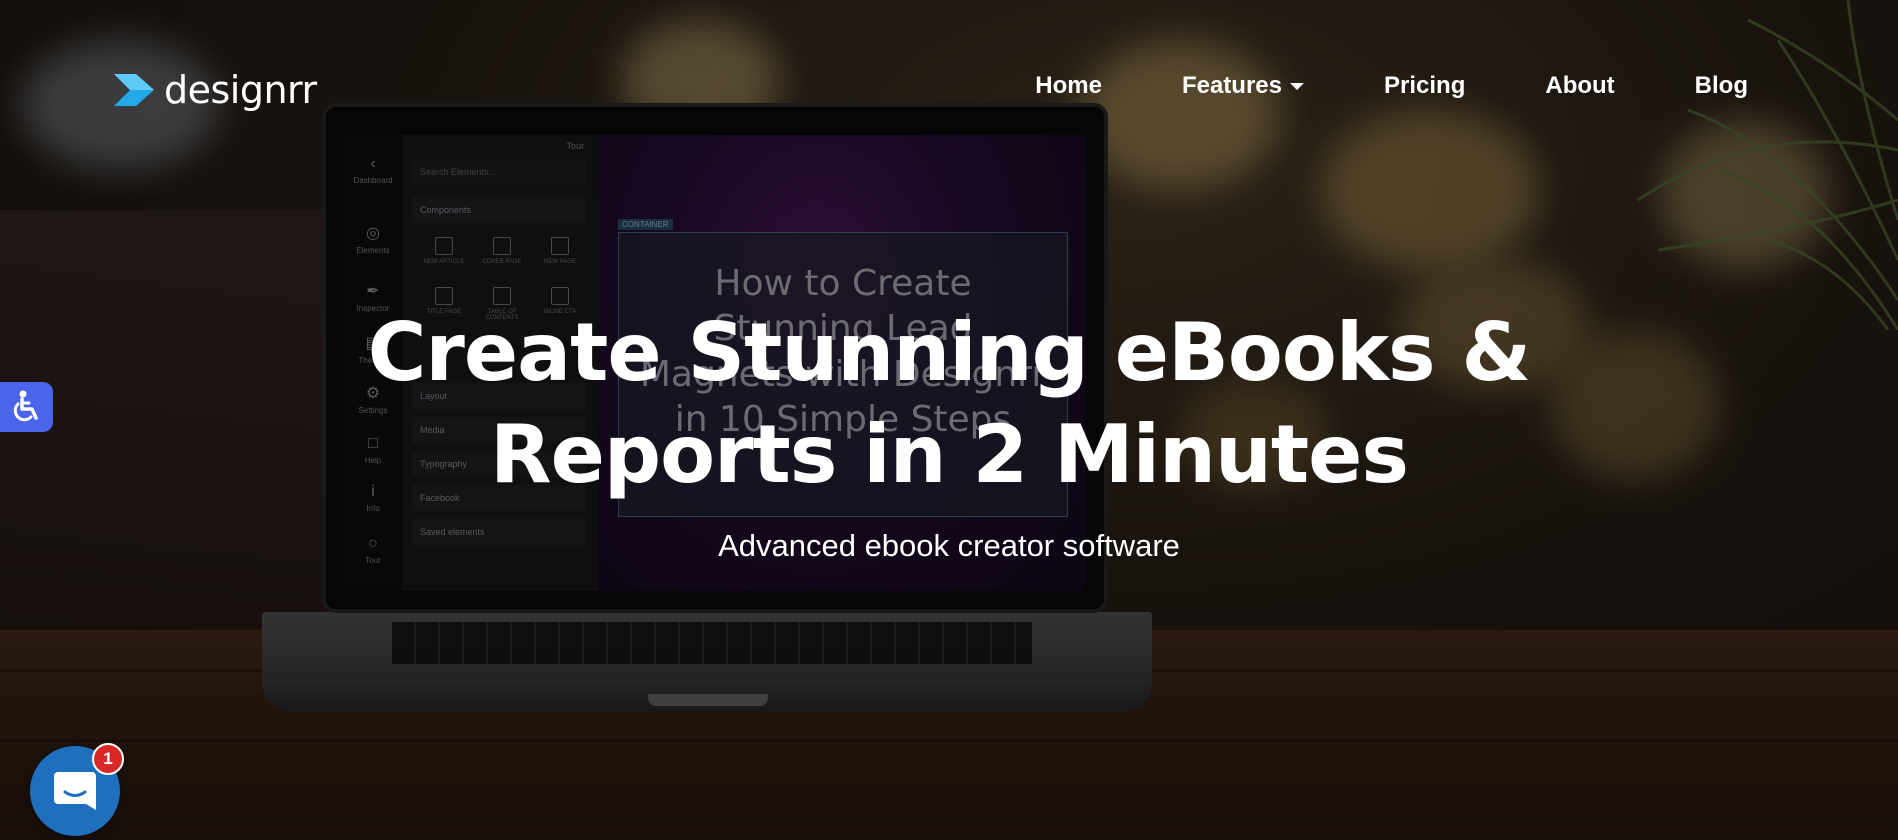  I want to click on chevron-down-icon, so click(1297, 86).